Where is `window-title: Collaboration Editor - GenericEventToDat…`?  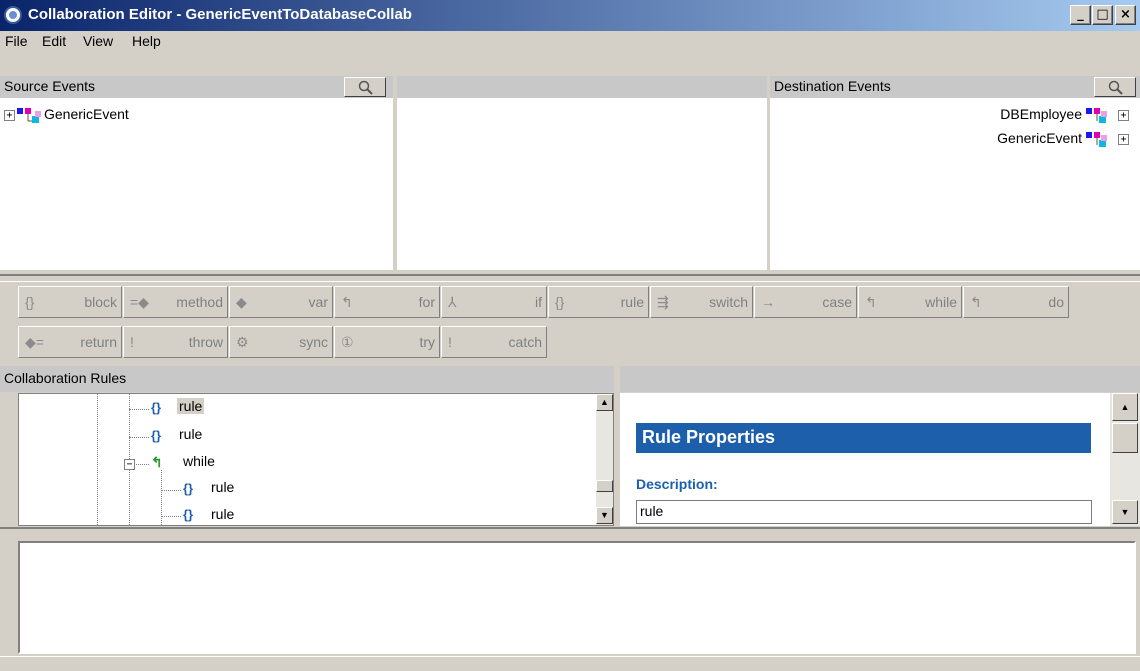 window-title: Collaboration Editor - GenericEventToDat… is located at coordinates (220, 14).